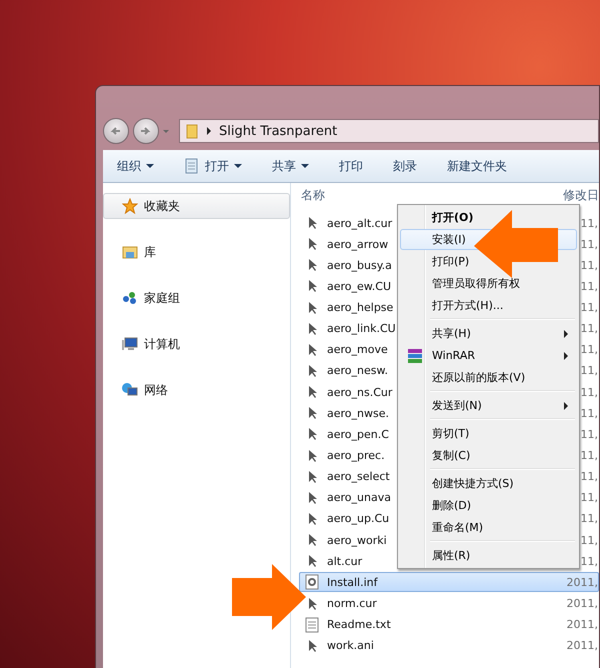  I want to click on sidebar-label: 家庭组, so click(162, 298).